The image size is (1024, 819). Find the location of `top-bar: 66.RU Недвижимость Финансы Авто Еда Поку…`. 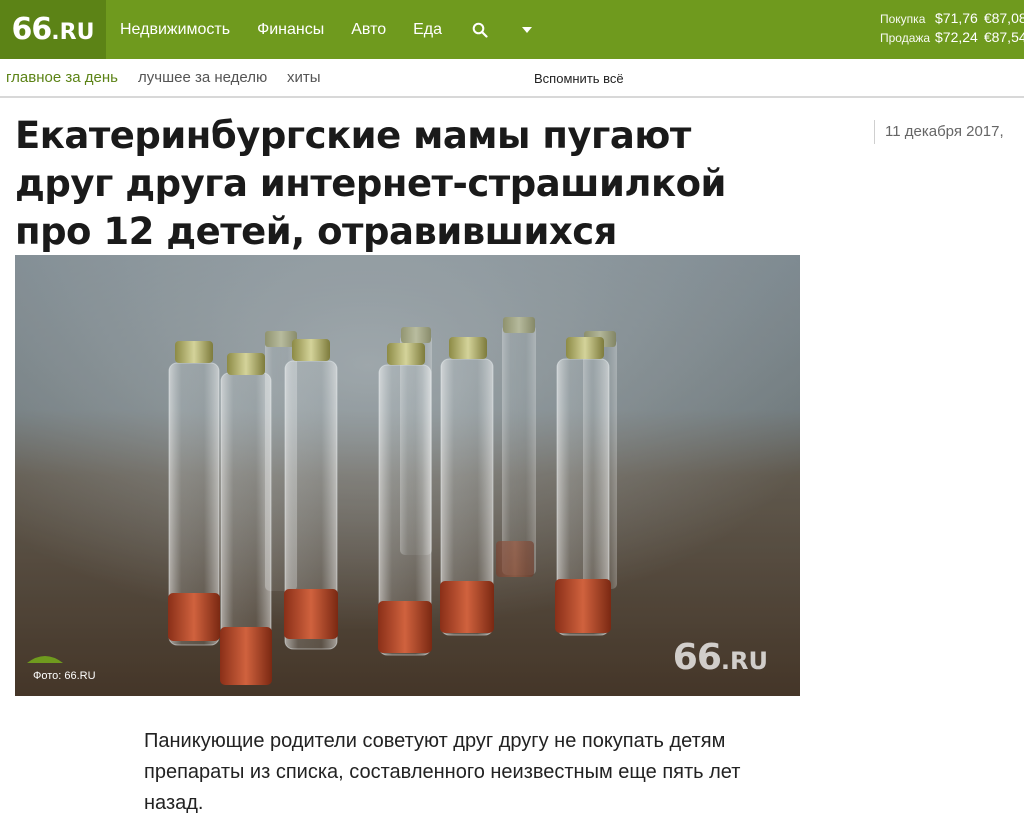

top-bar: 66.RU Недвижимость Финансы Авто Еда Поку… is located at coordinates (512, 29).